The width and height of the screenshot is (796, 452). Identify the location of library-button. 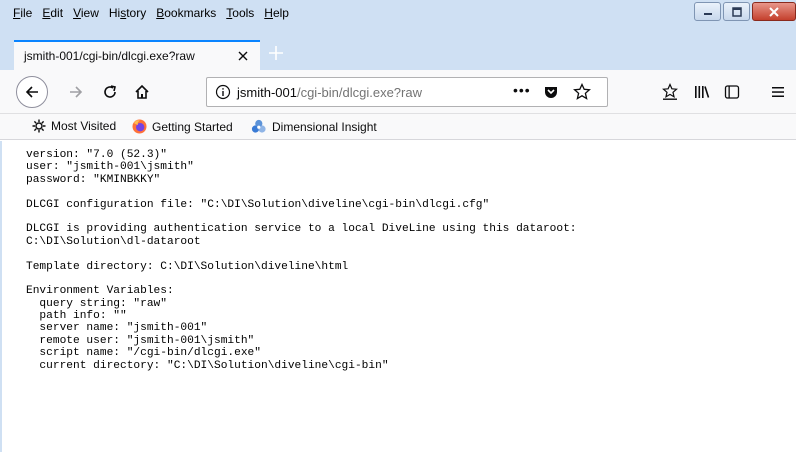
(702, 92).